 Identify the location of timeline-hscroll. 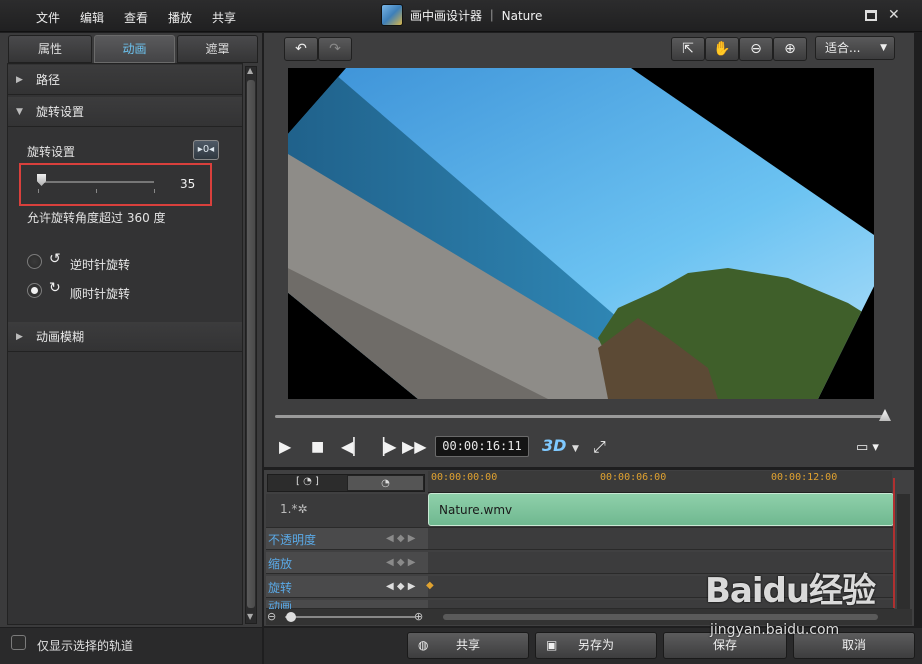
(660, 617).